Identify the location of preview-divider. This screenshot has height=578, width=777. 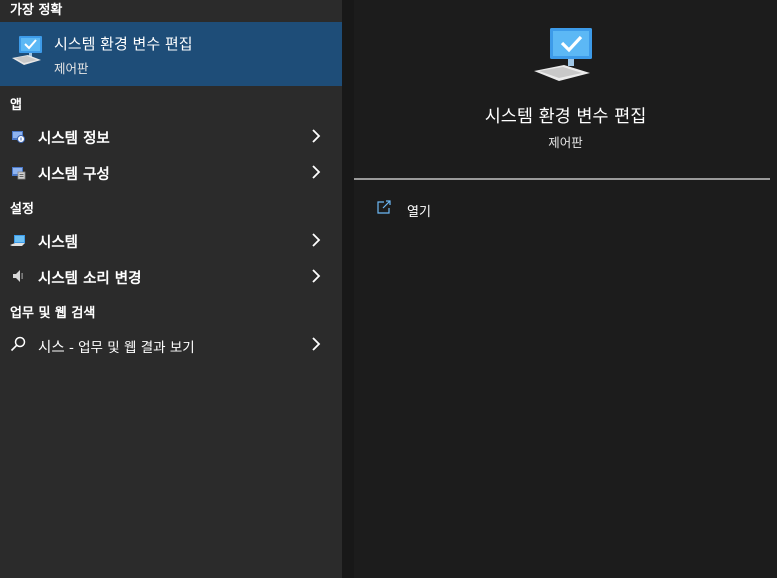
(562, 179).